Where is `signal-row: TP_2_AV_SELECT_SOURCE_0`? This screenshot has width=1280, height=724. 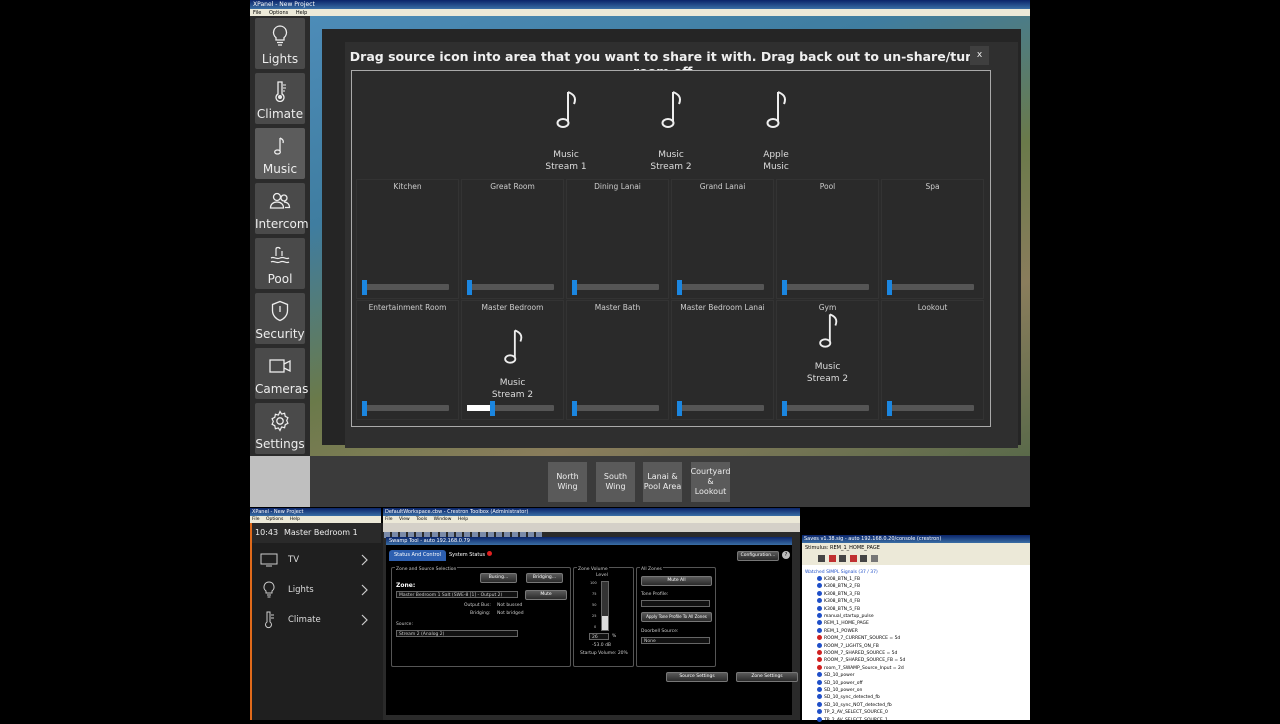 signal-row: TP_2_AV_SELECT_SOURCE_0 is located at coordinates (848, 712).